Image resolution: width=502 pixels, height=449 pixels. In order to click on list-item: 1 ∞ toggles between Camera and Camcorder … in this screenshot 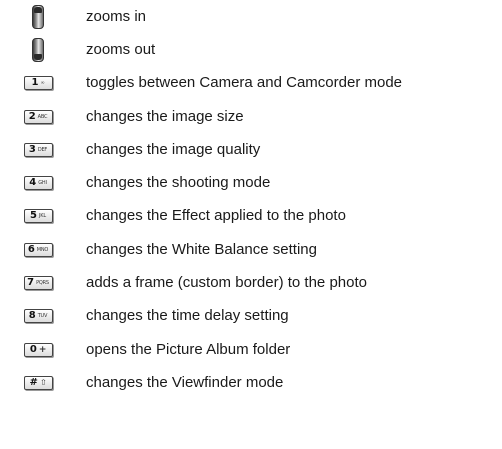, I will do `click(251, 83)`.